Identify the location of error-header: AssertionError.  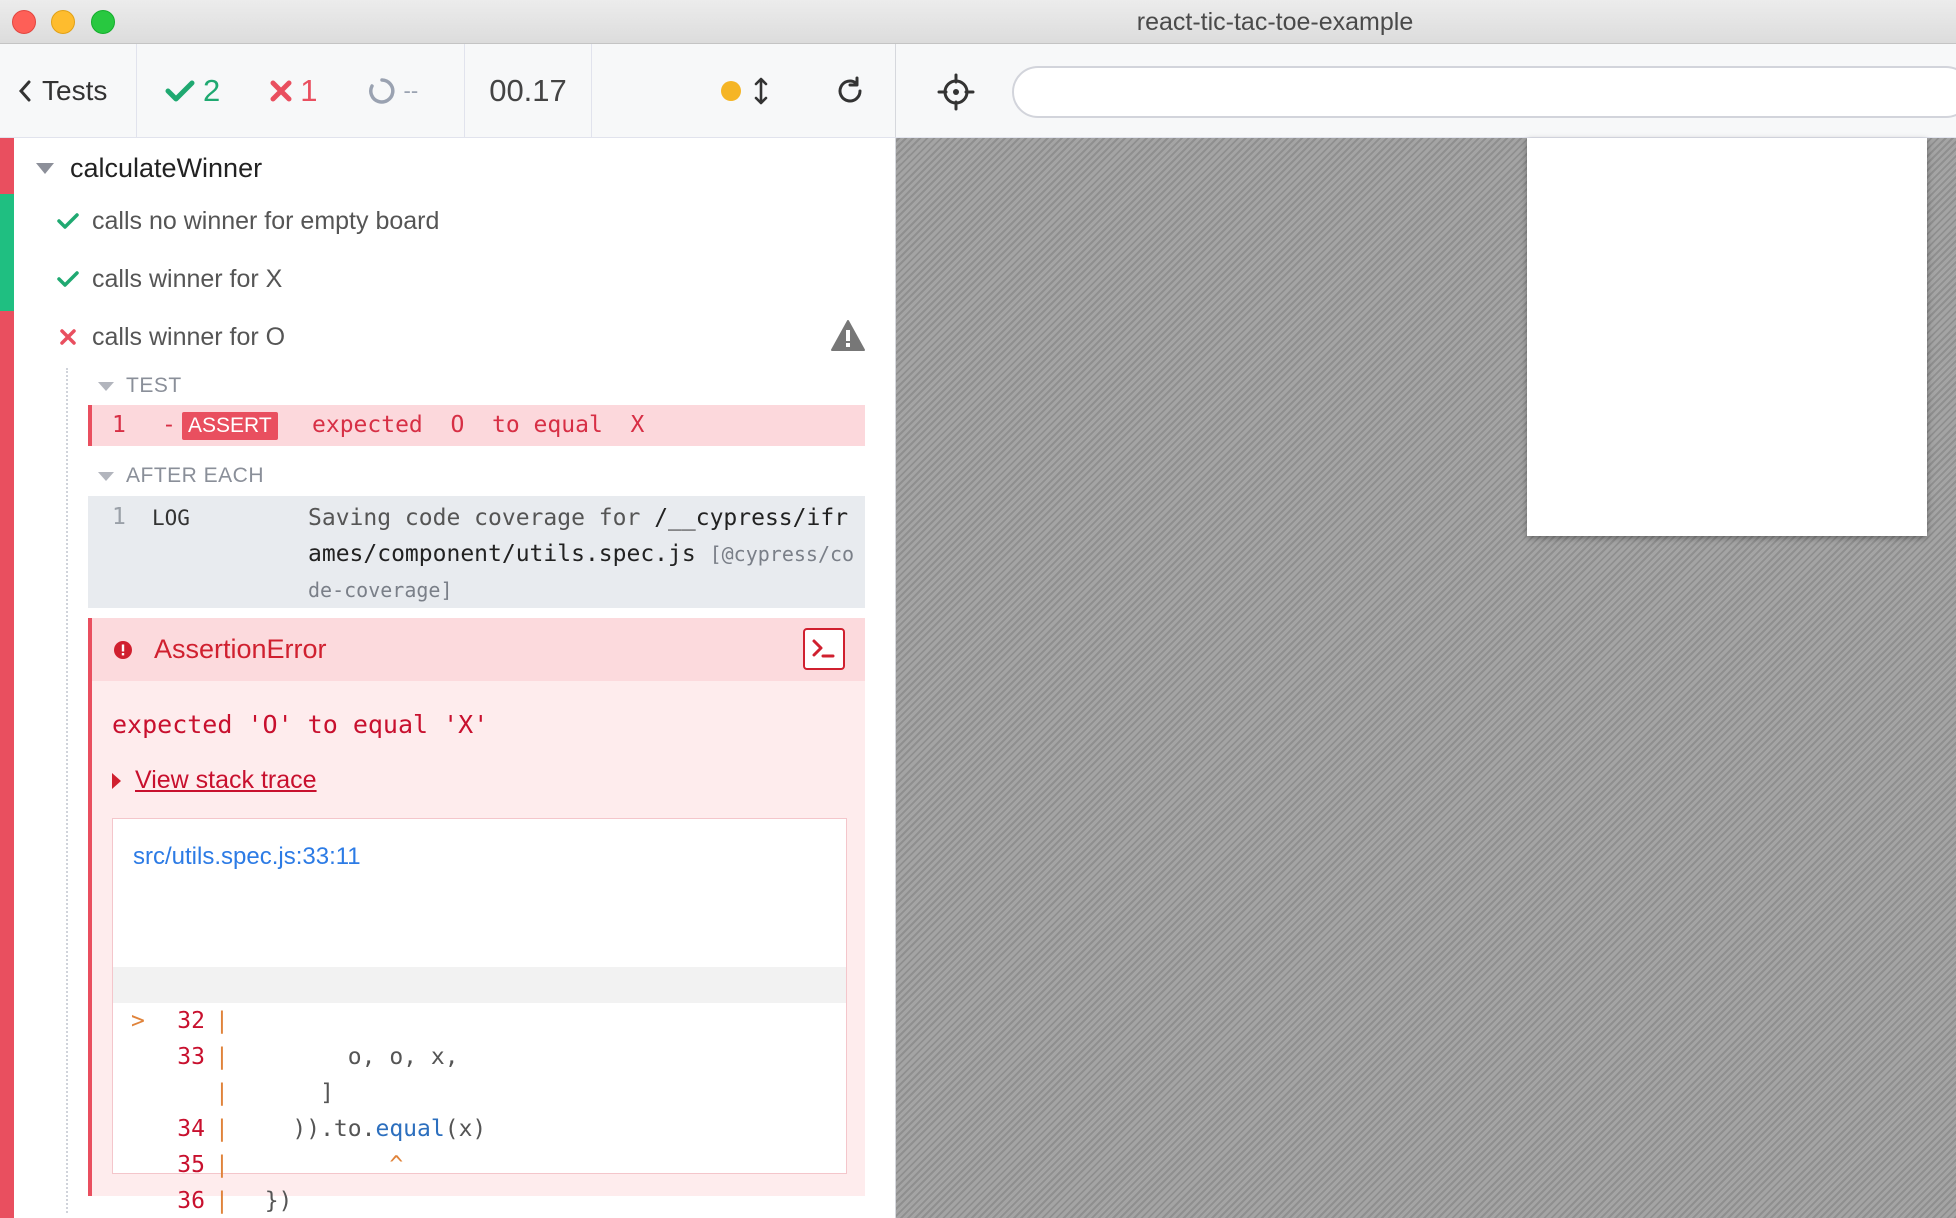
(478, 649).